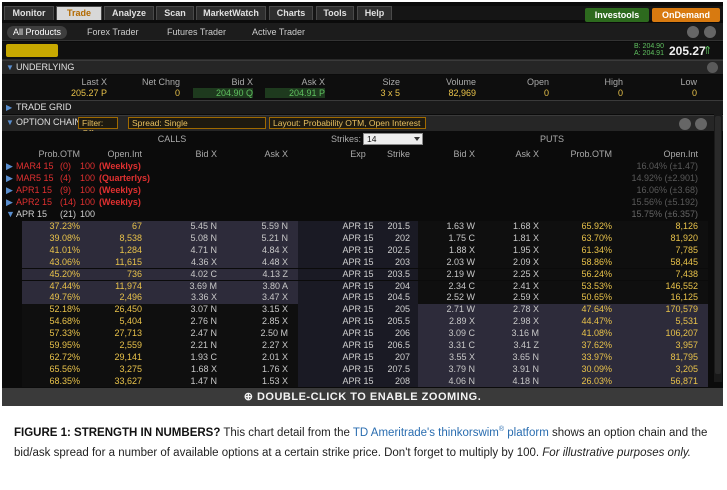 The height and width of the screenshot is (490, 727). I want to click on menu-tab-marketwatch: MarketWatch, so click(231, 13).